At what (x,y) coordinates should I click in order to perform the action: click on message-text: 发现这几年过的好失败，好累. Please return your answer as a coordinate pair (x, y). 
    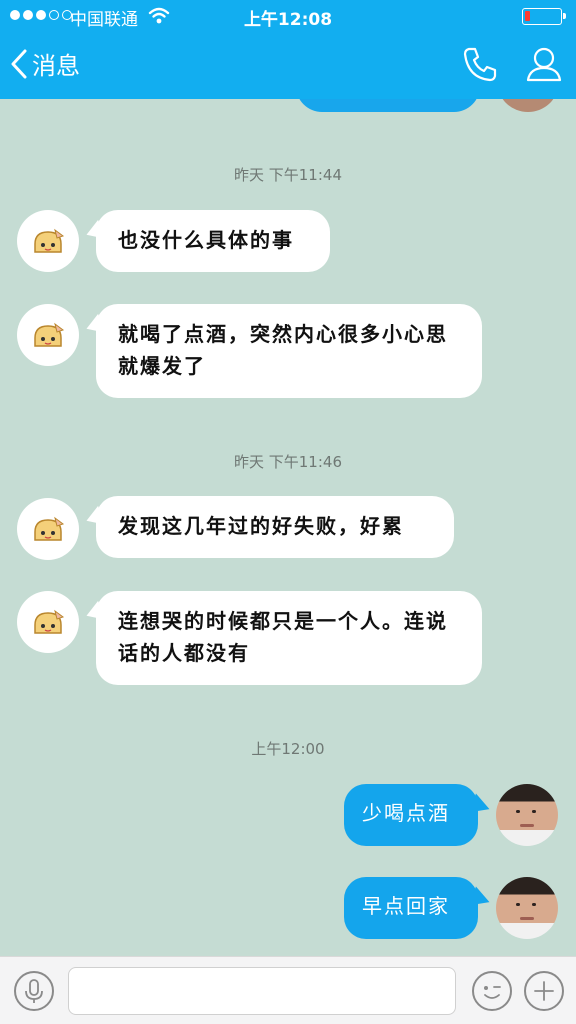
    Looking at the image, I should click on (261, 526).